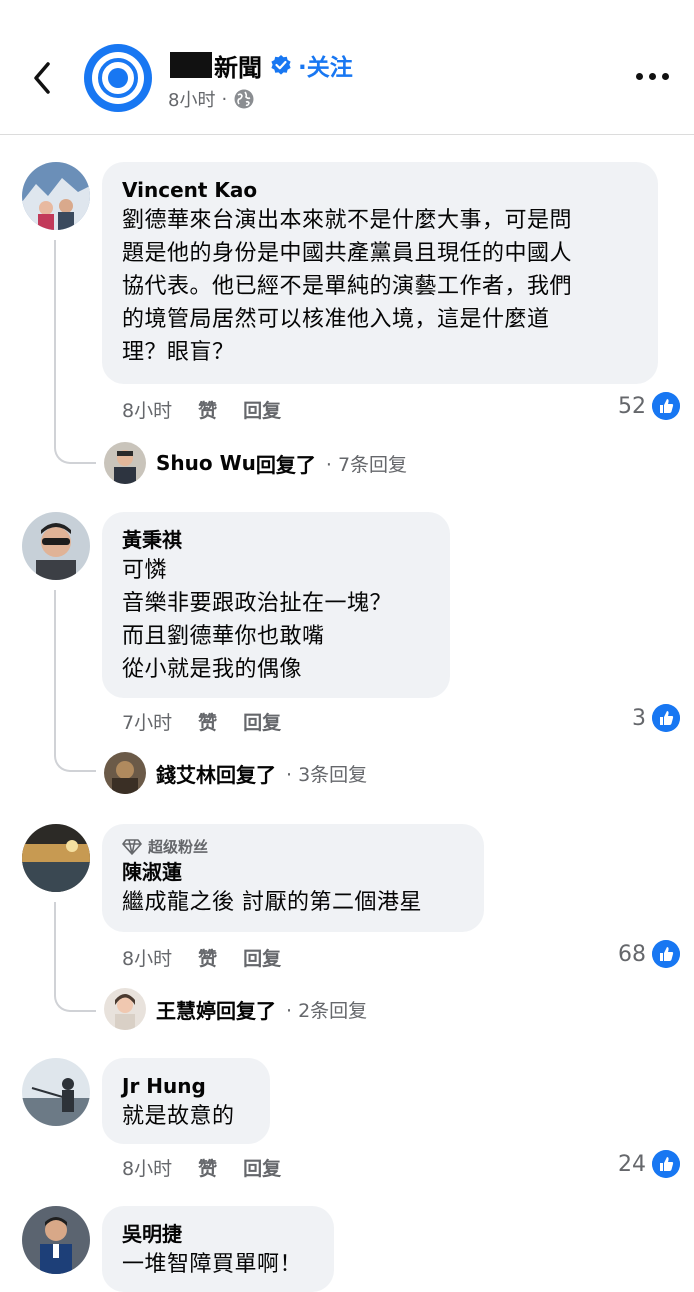  I want to click on reaction-count: 3, so click(656, 718).